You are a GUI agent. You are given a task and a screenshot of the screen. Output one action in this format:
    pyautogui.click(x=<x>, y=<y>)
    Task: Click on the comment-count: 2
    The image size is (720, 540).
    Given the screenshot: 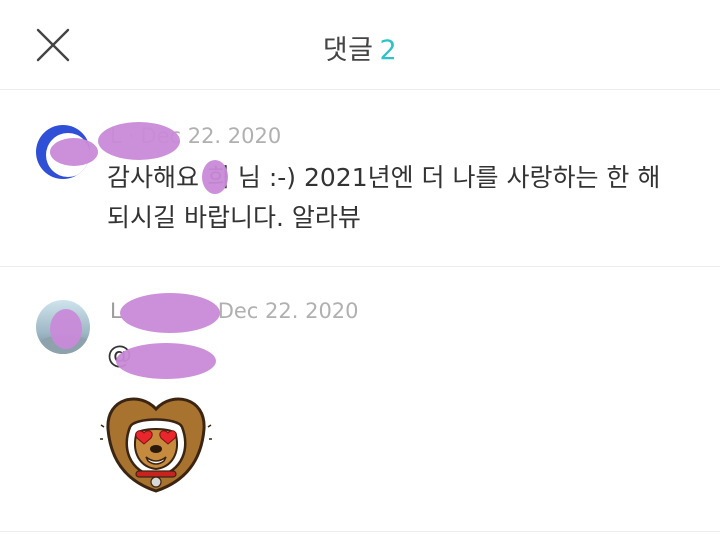 What is the action you would take?
    pyautogui.click(x=388, y=50)
    